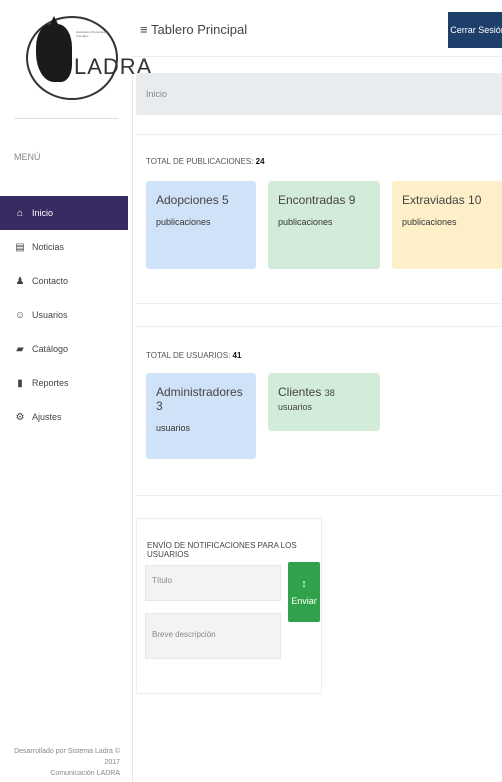 This screenshot has height=782, width=502. I want to click on sidebar-item-catalogo: ▰ Catálogo, so click(64, 349).